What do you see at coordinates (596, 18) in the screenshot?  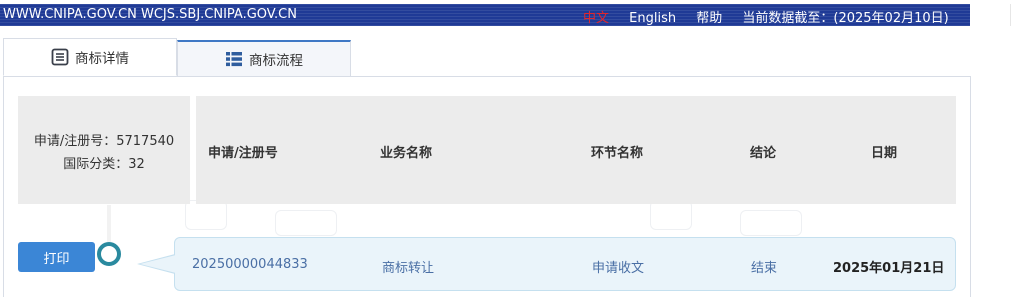 I see `lang-zh-link: 中文` at bounding box center [596, 18].